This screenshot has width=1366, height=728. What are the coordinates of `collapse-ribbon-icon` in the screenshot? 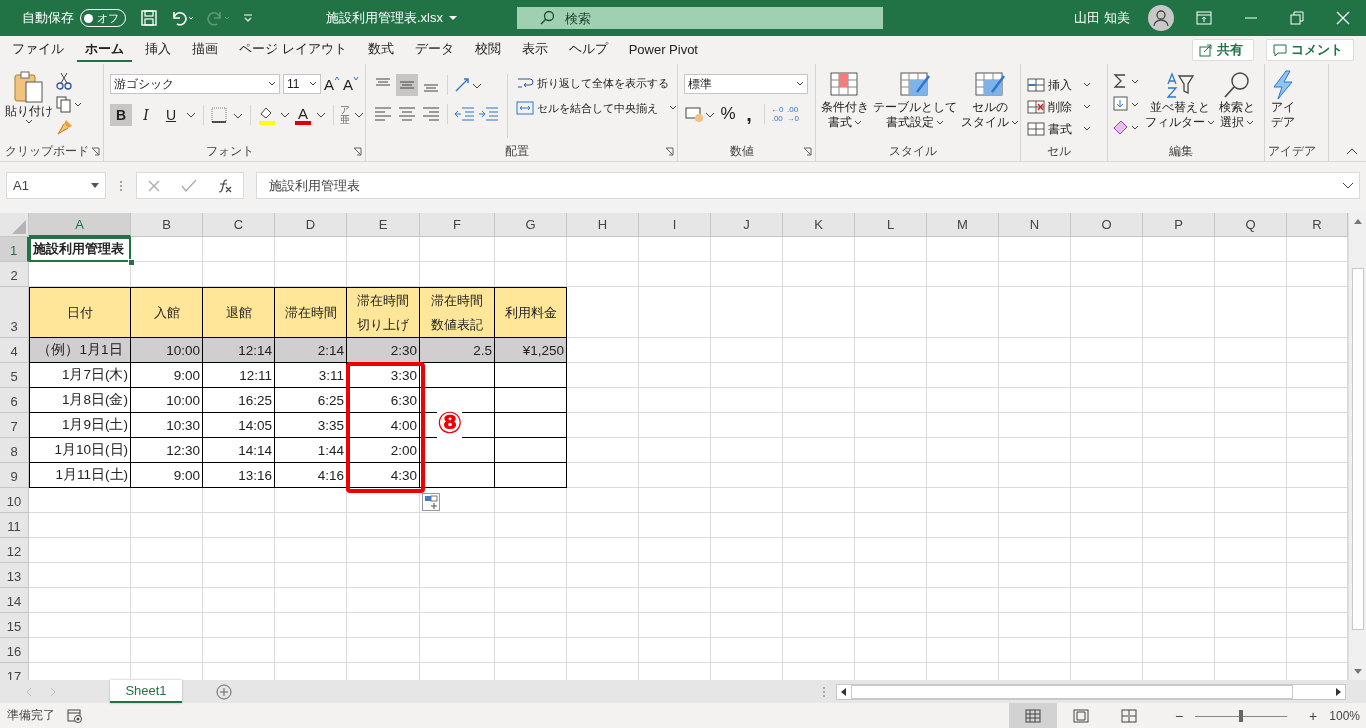 It's located at (1352, 151).